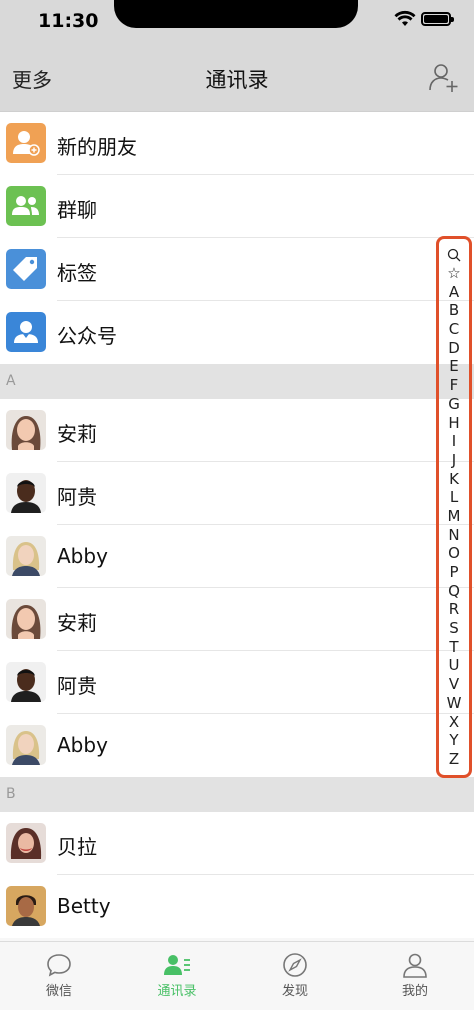 The image size is (474, 1010). Describe the element at coordinates (454, 329) in the screenshot. I see `index-letter: C` at that location.